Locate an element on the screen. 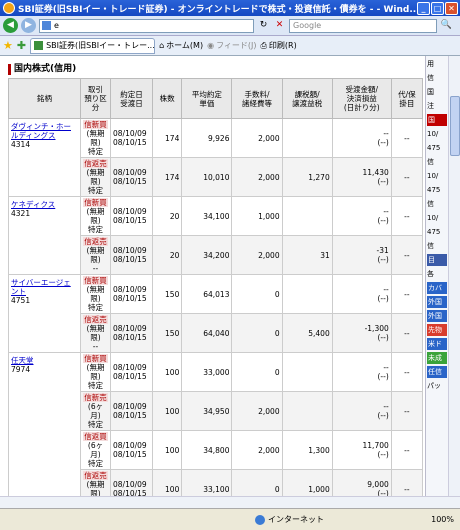 Image resolution: width=460 pixels, height=530 pixels. vertical-scrollbar is located at coordinates (454, 276).